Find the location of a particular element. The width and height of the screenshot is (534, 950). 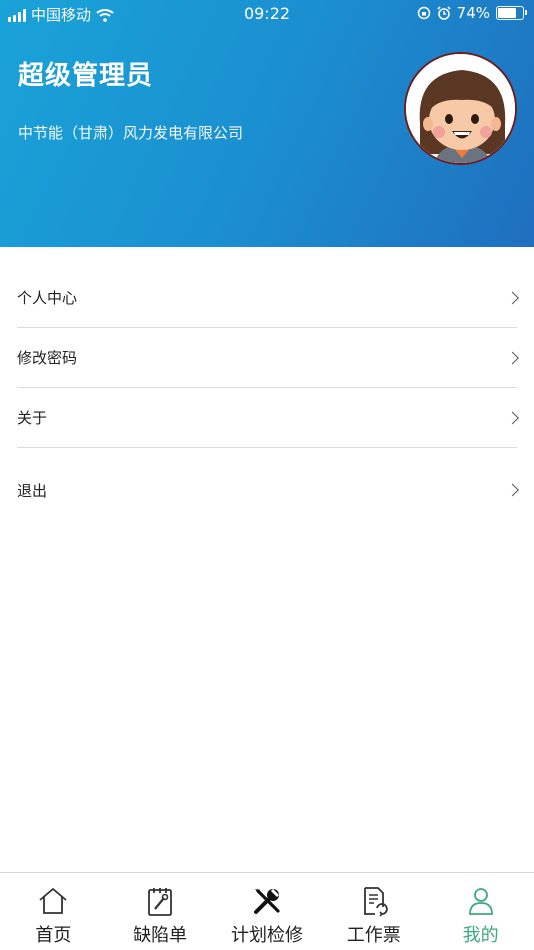

tab-mine: 我的 is located at coordinates (480, 911).